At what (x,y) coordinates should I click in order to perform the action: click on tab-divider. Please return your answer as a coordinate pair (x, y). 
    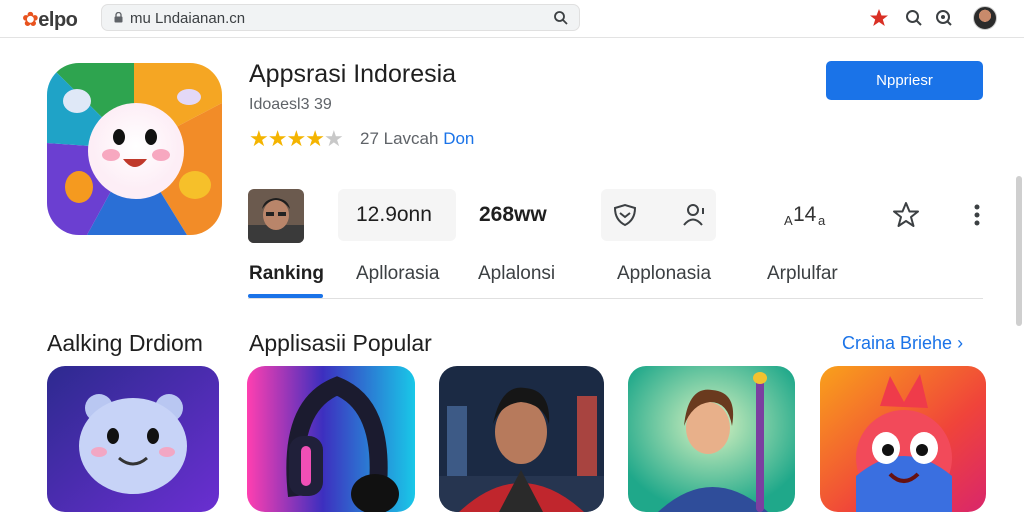
    Looking at the image, I should click on (615, 298).